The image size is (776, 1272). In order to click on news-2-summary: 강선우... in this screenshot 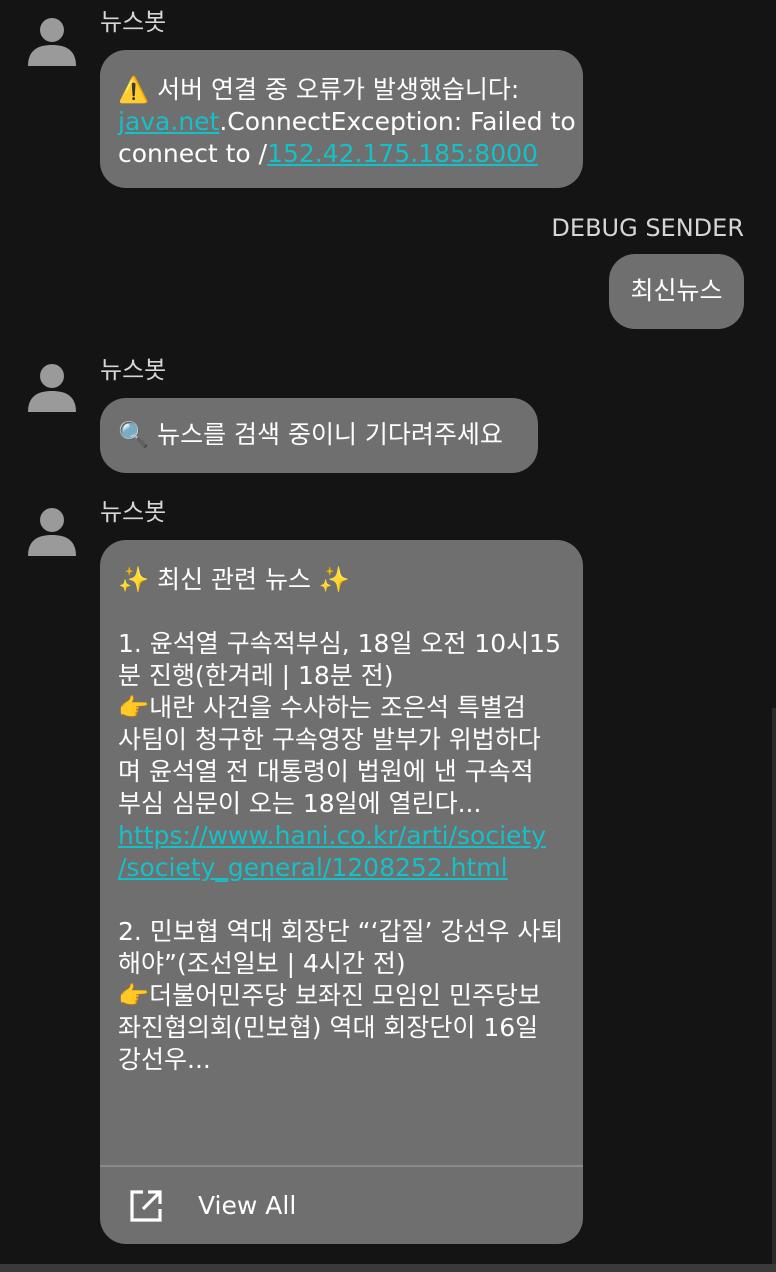, I will do `click(164, 1059)`.